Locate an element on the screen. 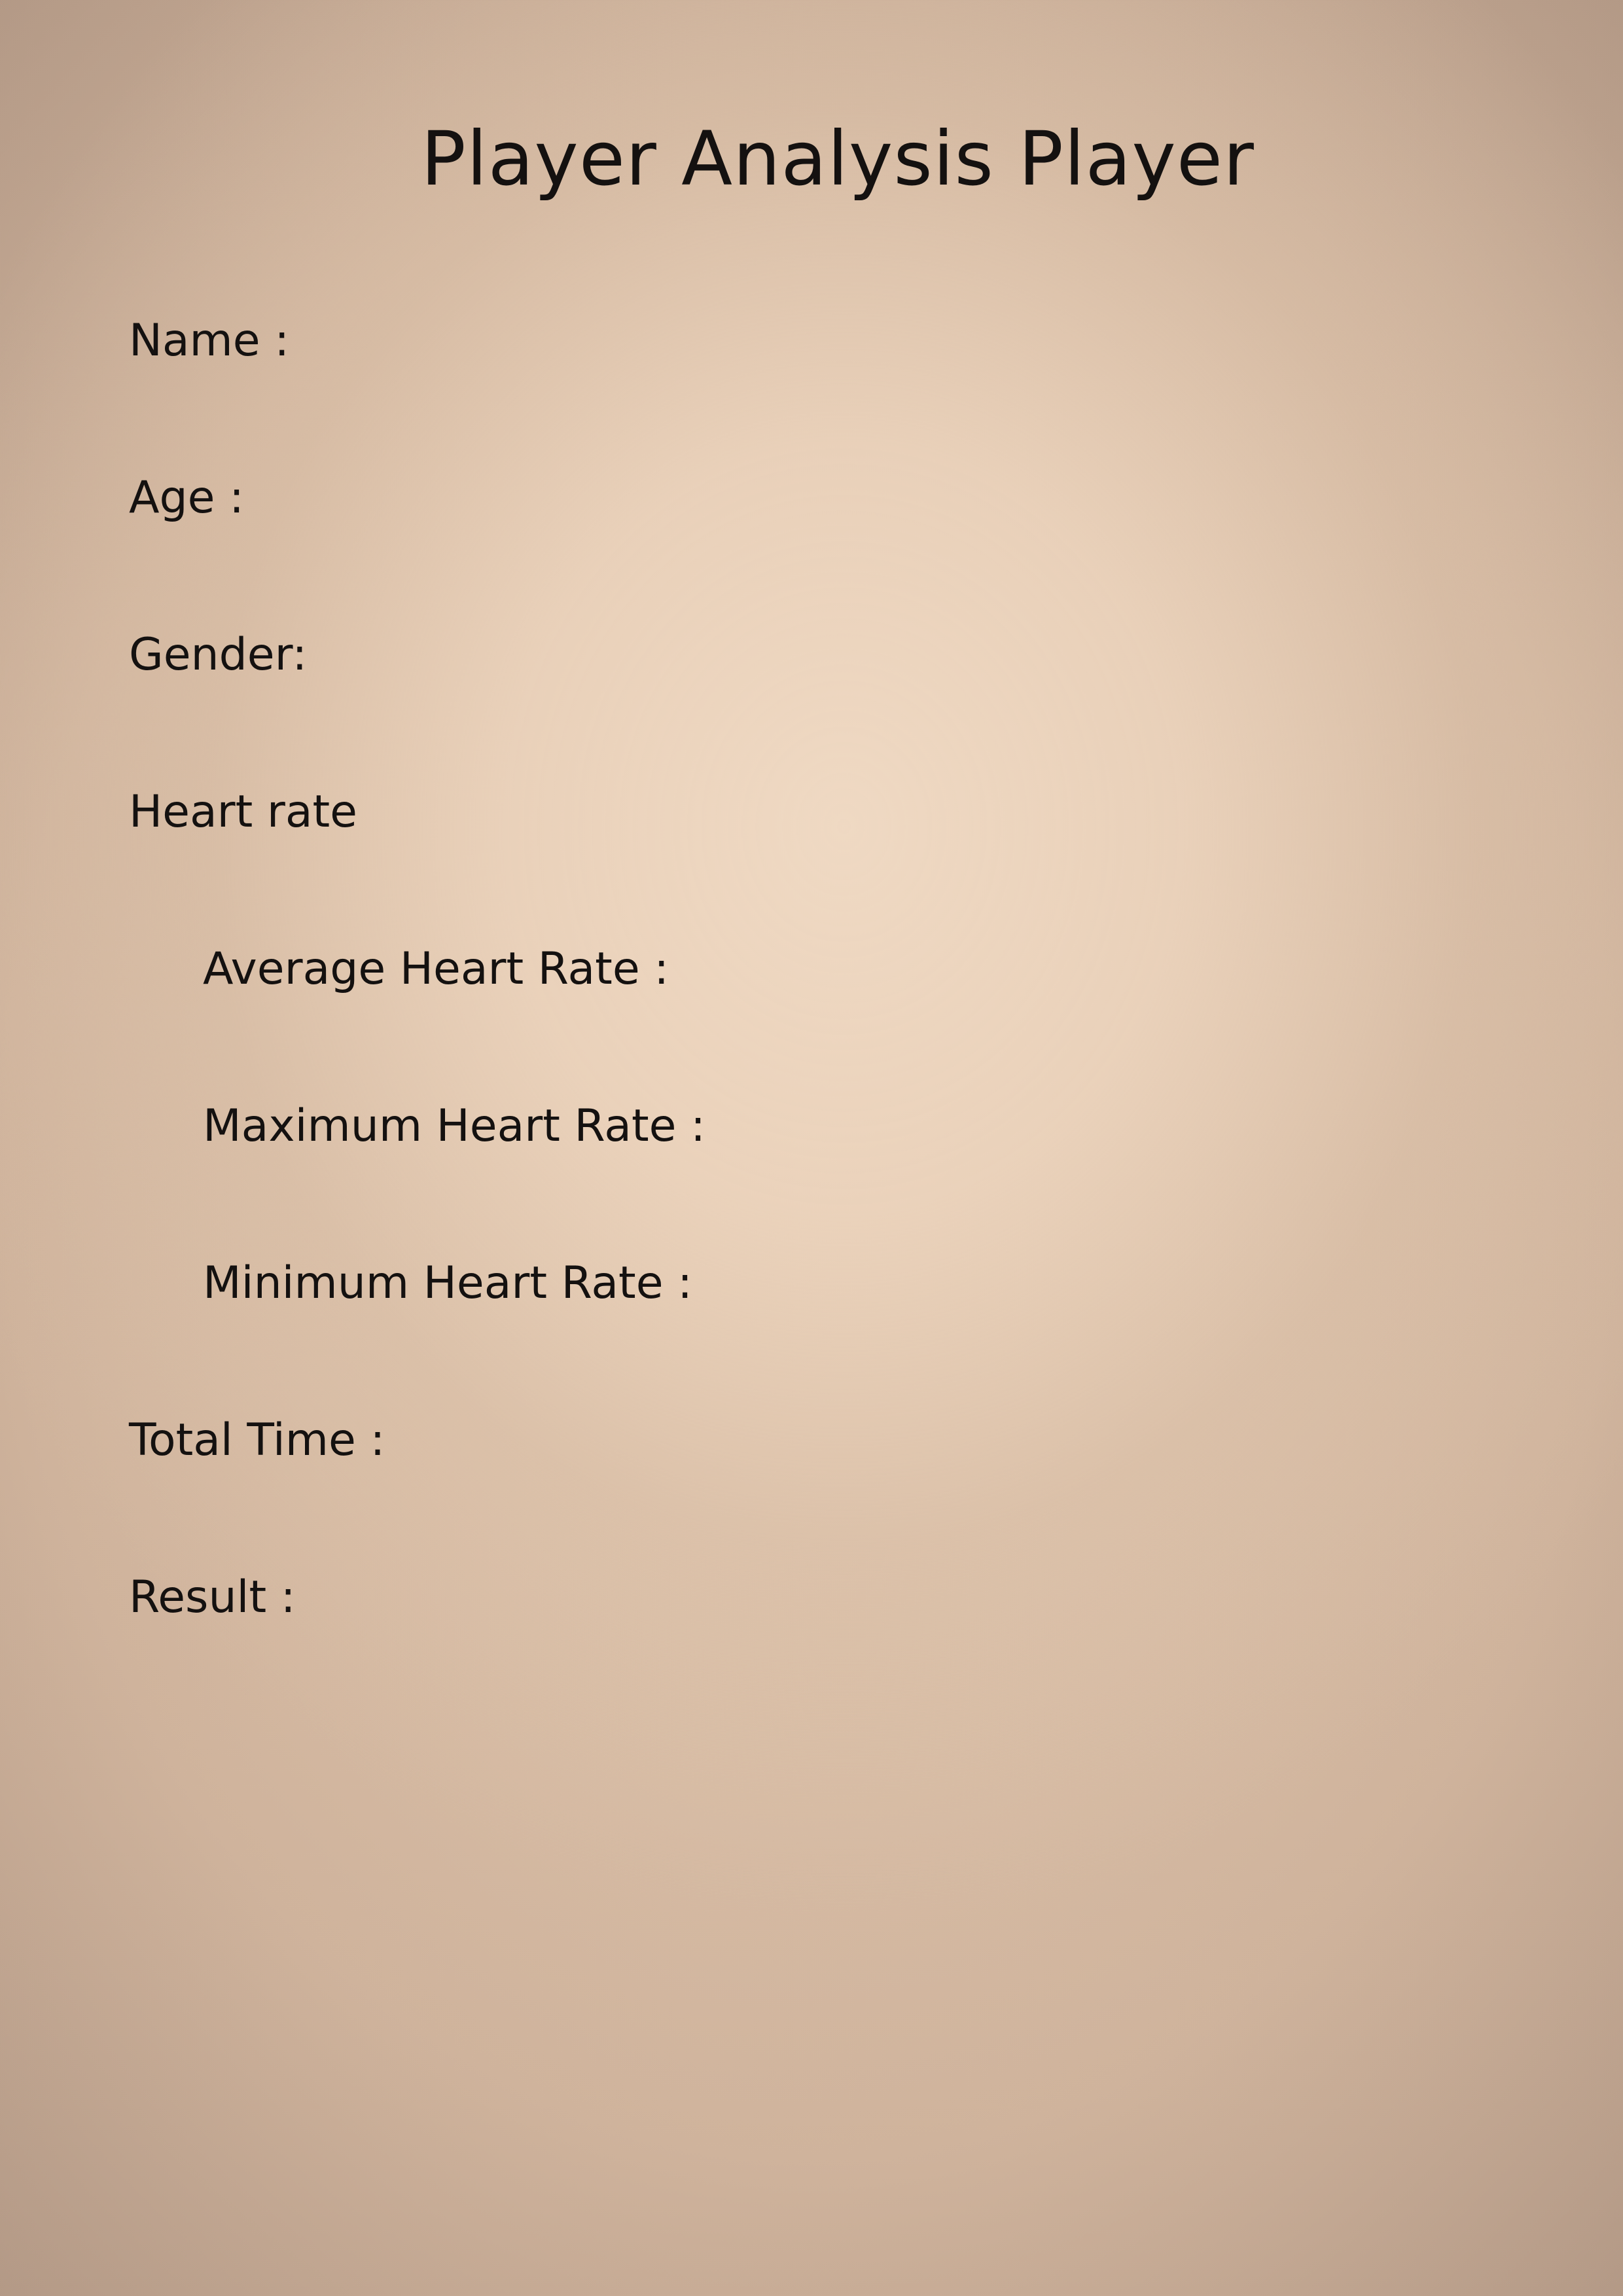  page-title: Player Analysis Player is located at coordinates (838, 158).